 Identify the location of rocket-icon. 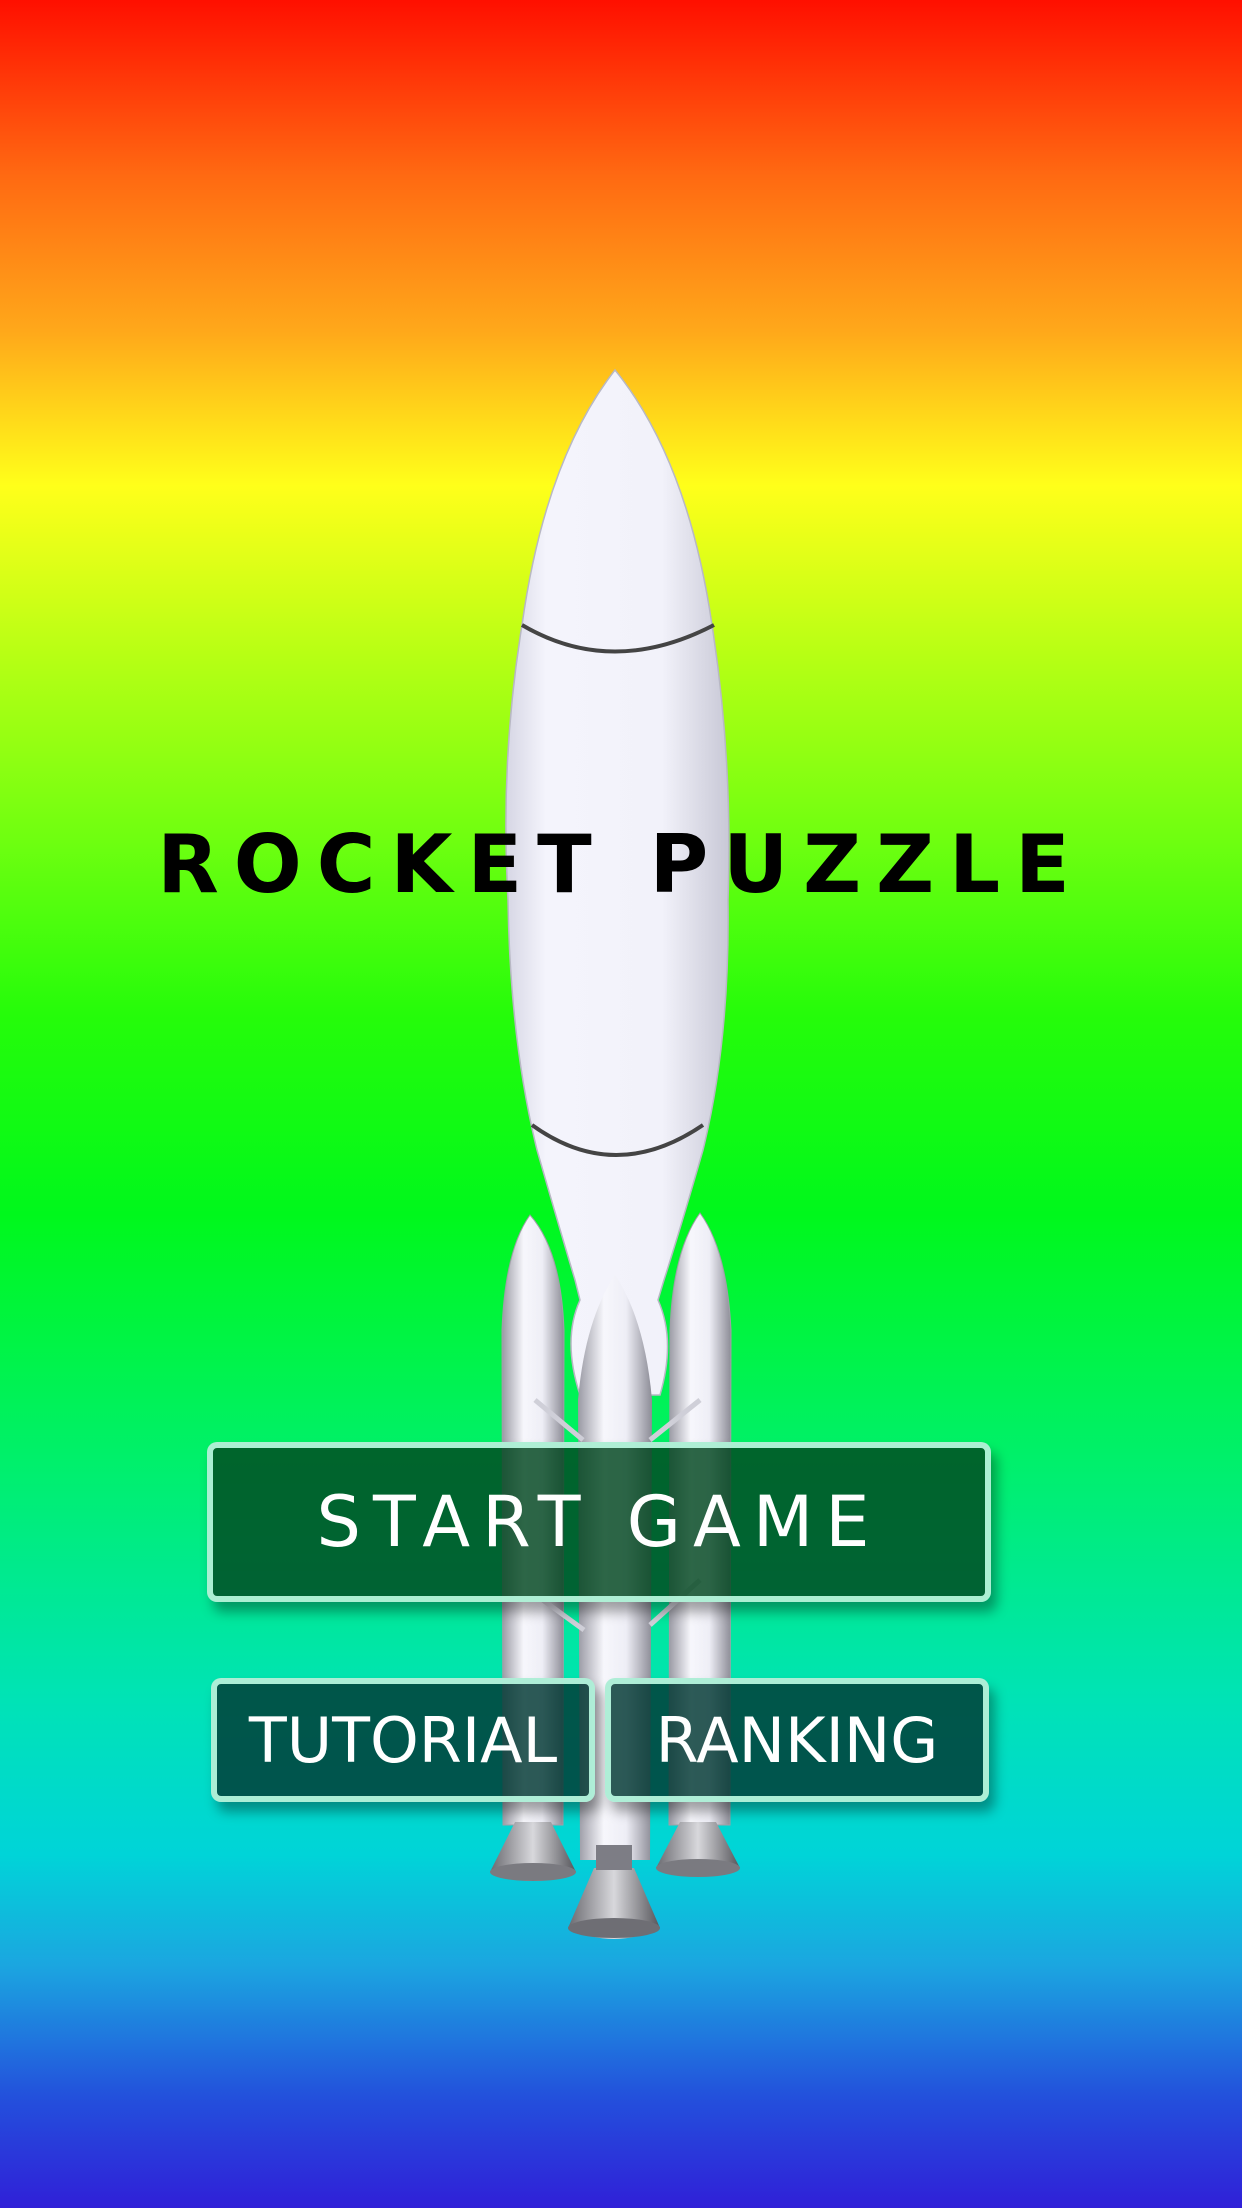
(615, 1153).